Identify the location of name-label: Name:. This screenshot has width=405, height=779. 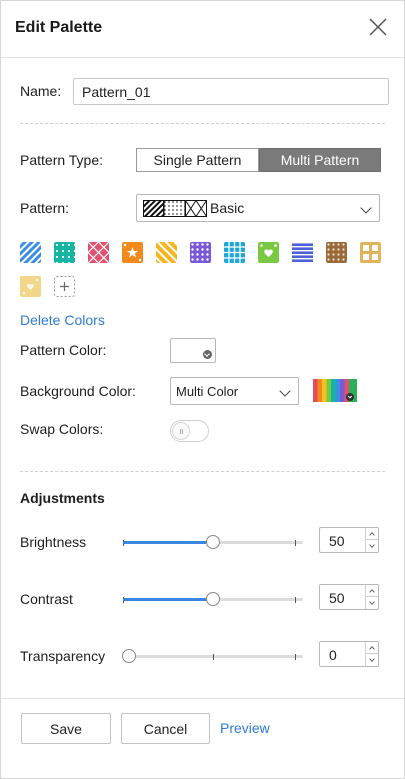
(41, 91).